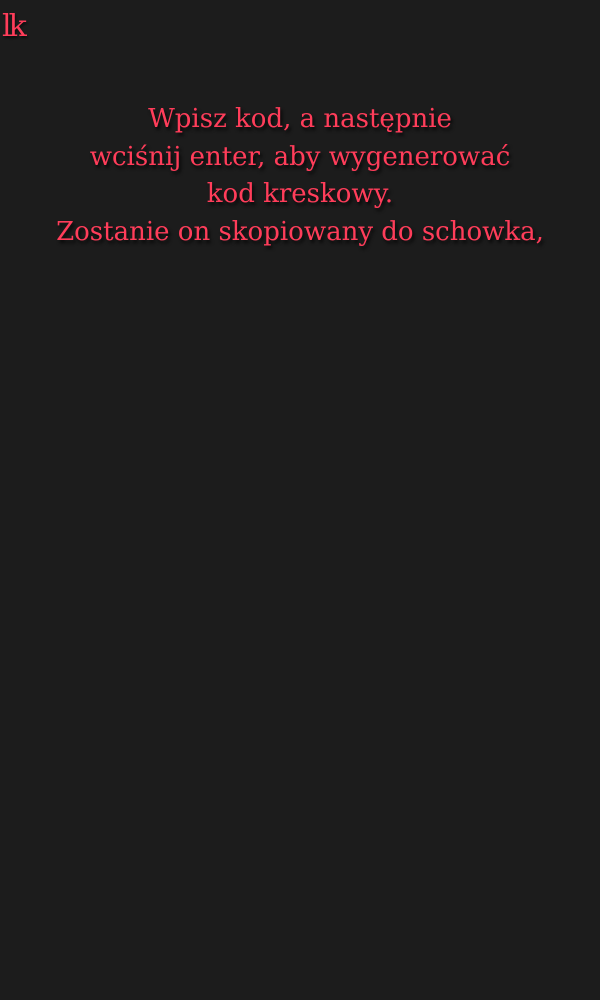 The width and height of the screenshot is (600, 1000). I want to click on logo-text: lk, so click(14, 26).